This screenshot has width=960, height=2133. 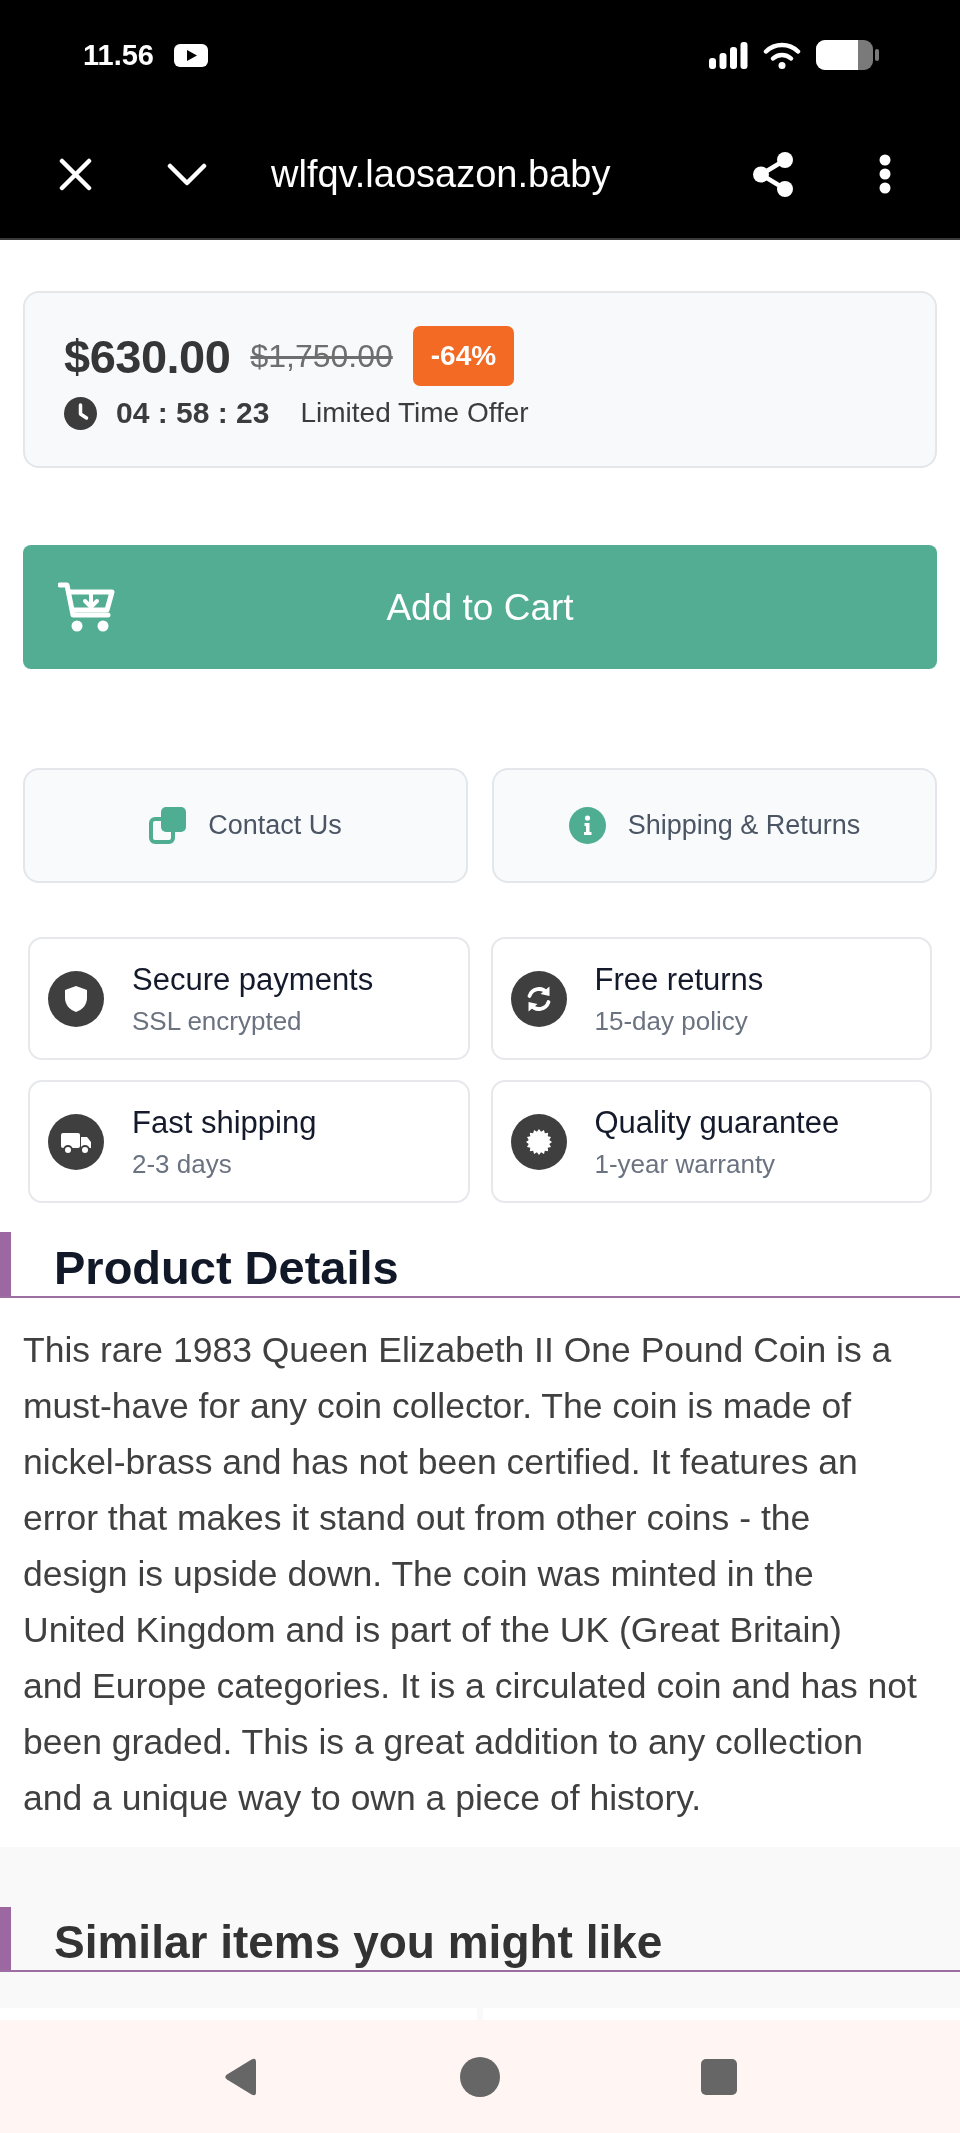 What do you see at coordinates (463, 356) in the screenshot?
I see `discount-badge: -64%` at bounding box center [463, 356].